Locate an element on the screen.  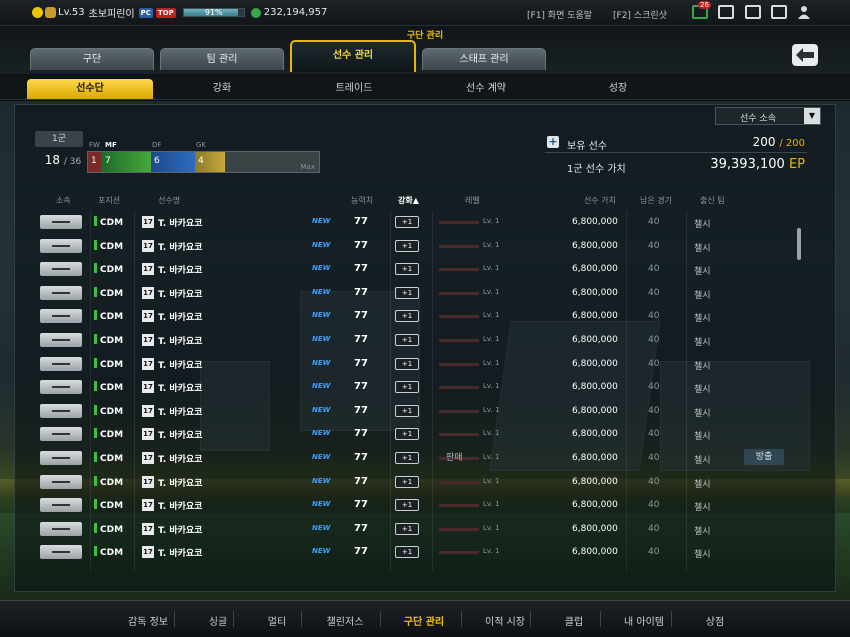
owned-players-value: 200 / 200 is located at coordinates (779, 142).